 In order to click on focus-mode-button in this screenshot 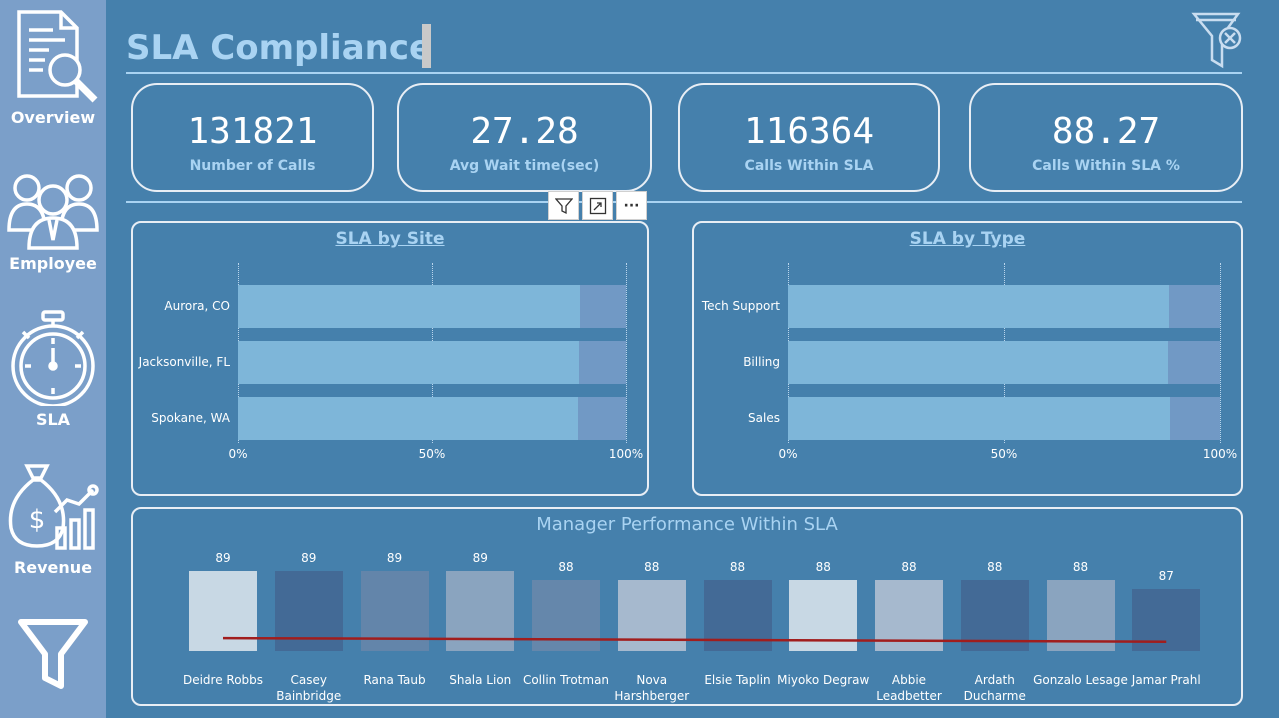, I will do `click(597, 205)`.